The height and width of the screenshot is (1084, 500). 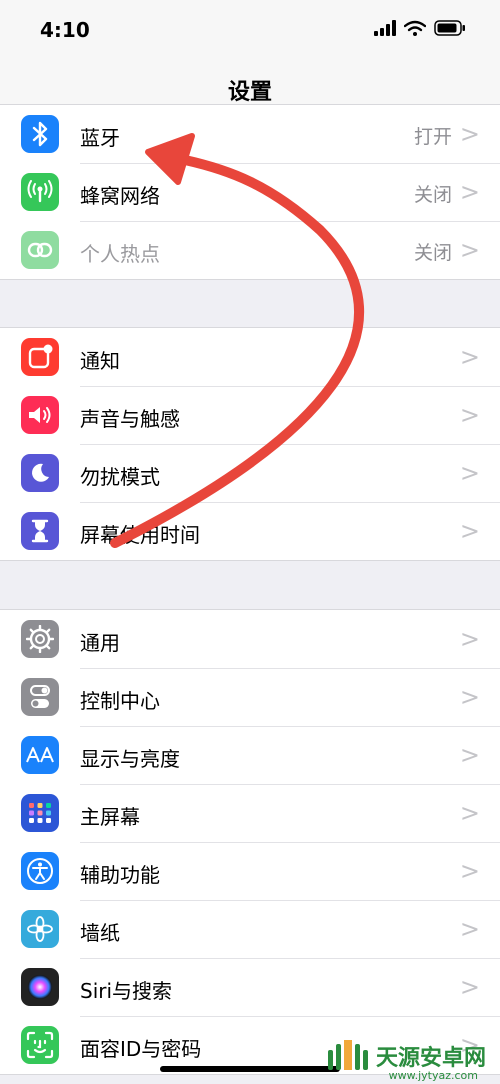 What do you see at coordinates (65, 30) in the screenshot?
I see `status-time: 4:10` at bounding box center [65, 30].